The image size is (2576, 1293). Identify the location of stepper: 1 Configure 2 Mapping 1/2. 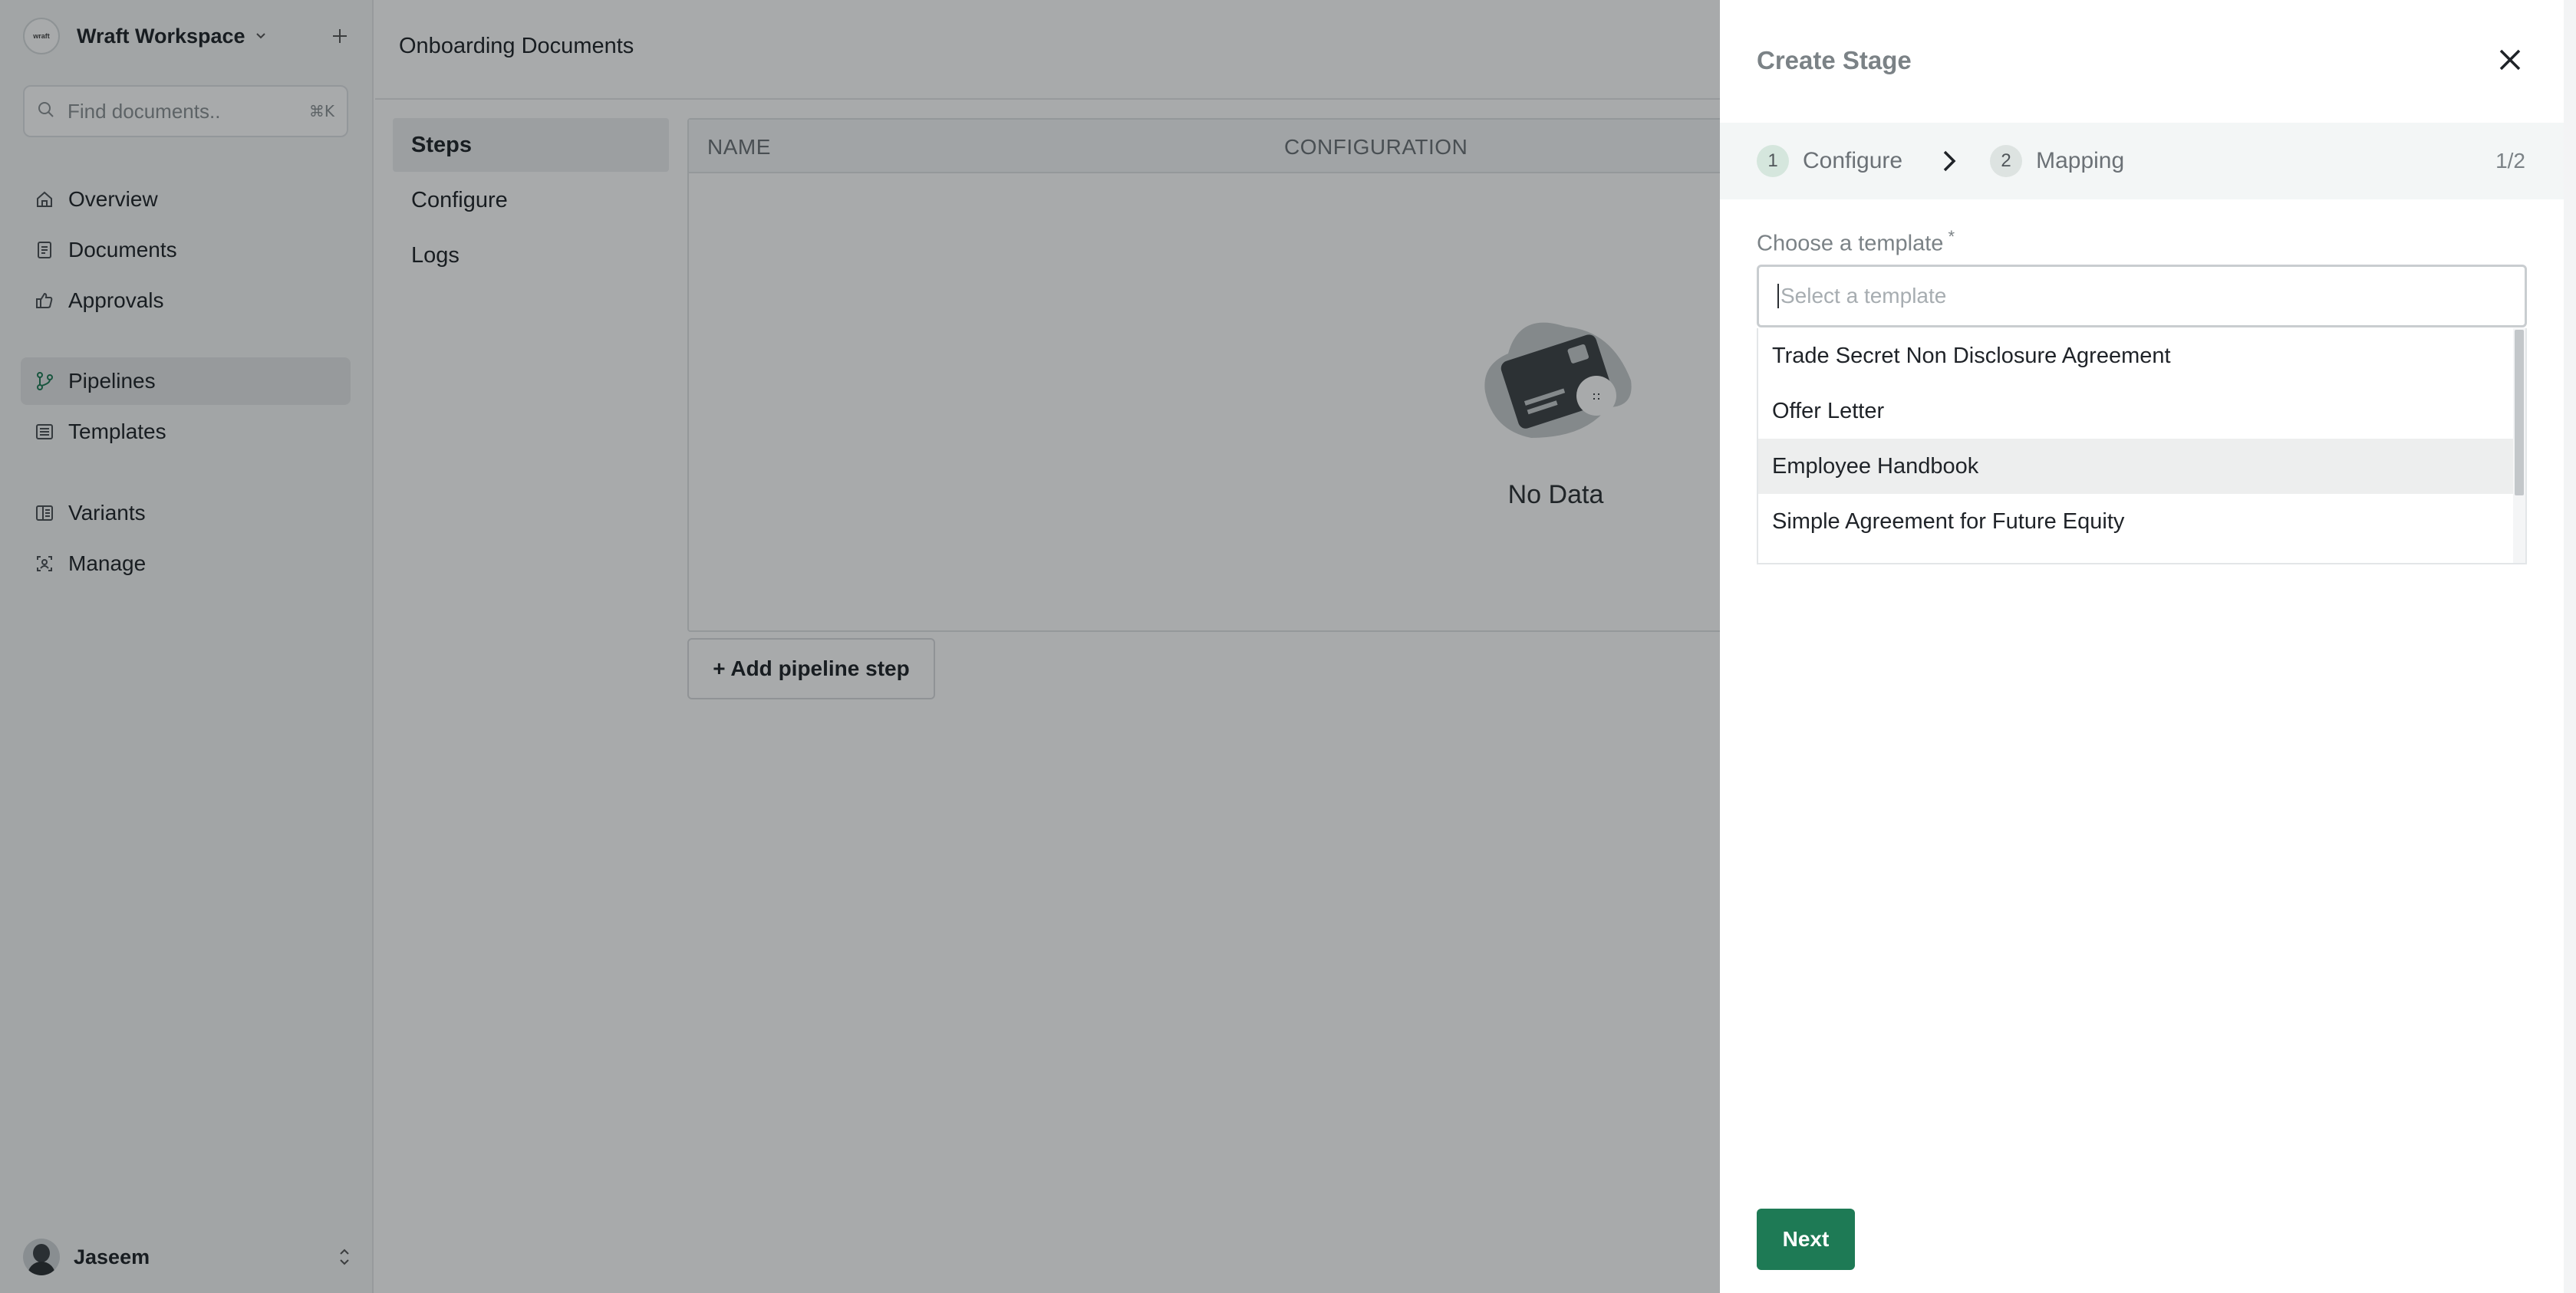
(2142, 161).